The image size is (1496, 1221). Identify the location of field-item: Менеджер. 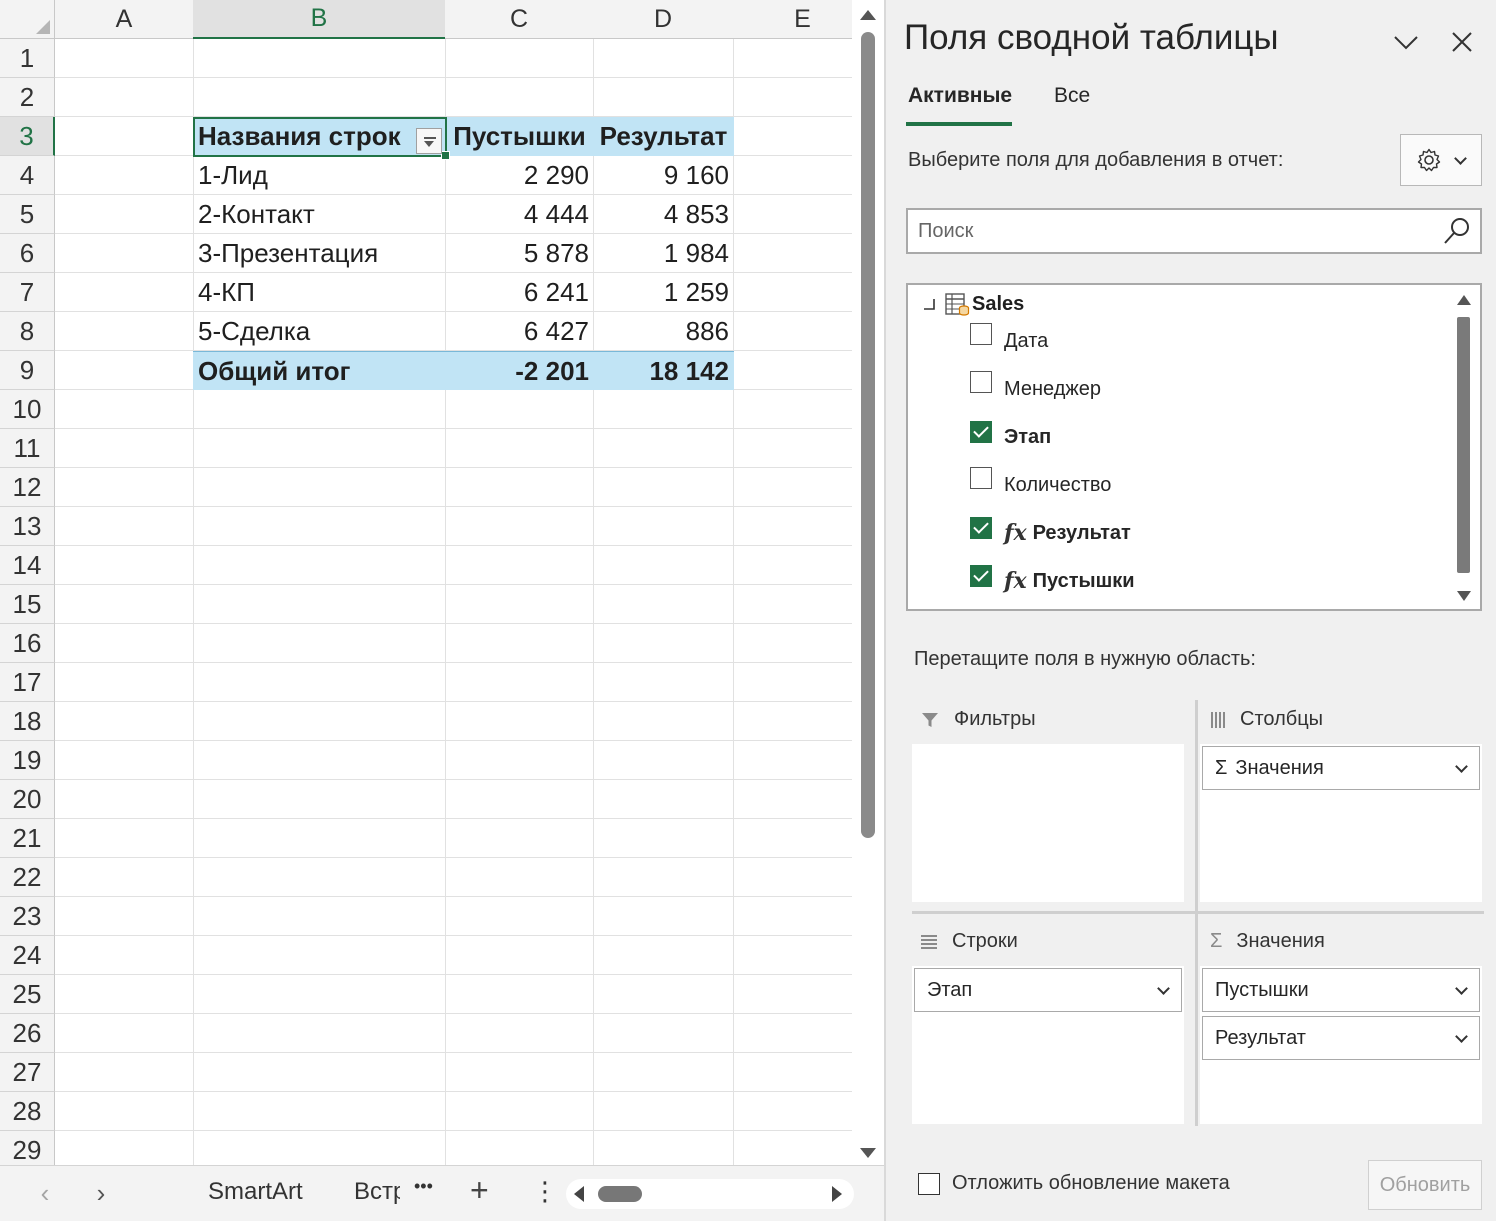
(1035, 389).